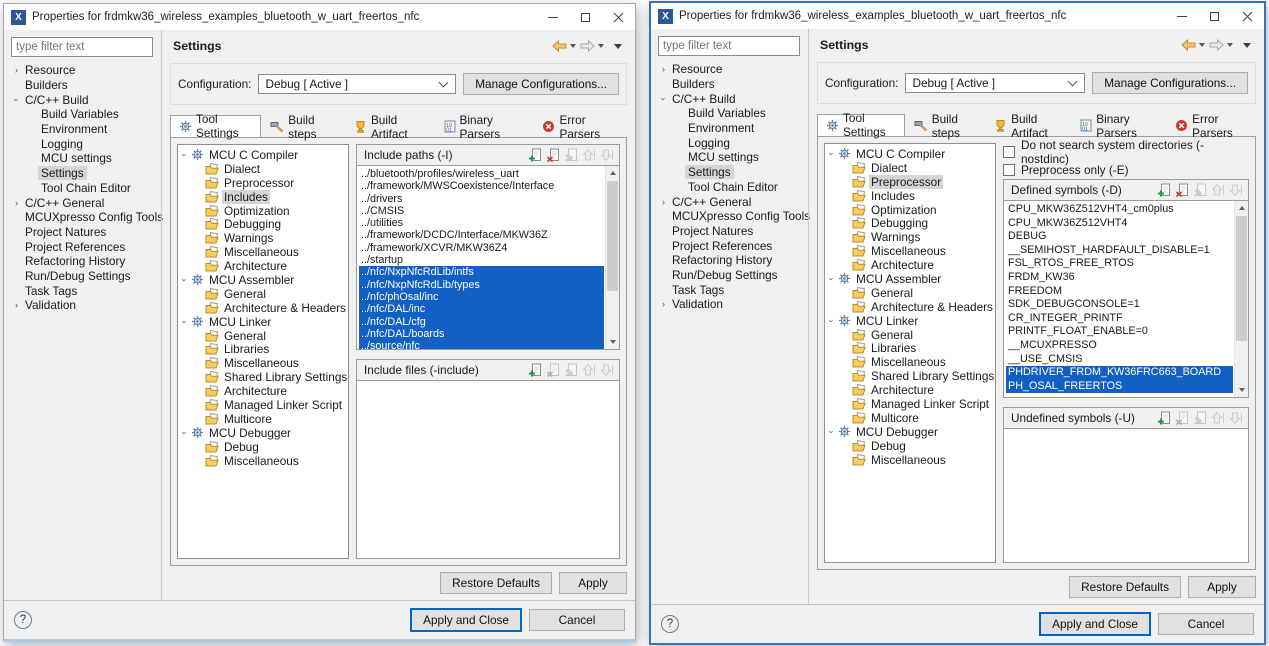 This screenshot has width=1269, height=646. I want to click on edit-icon, so click(1200, 190).